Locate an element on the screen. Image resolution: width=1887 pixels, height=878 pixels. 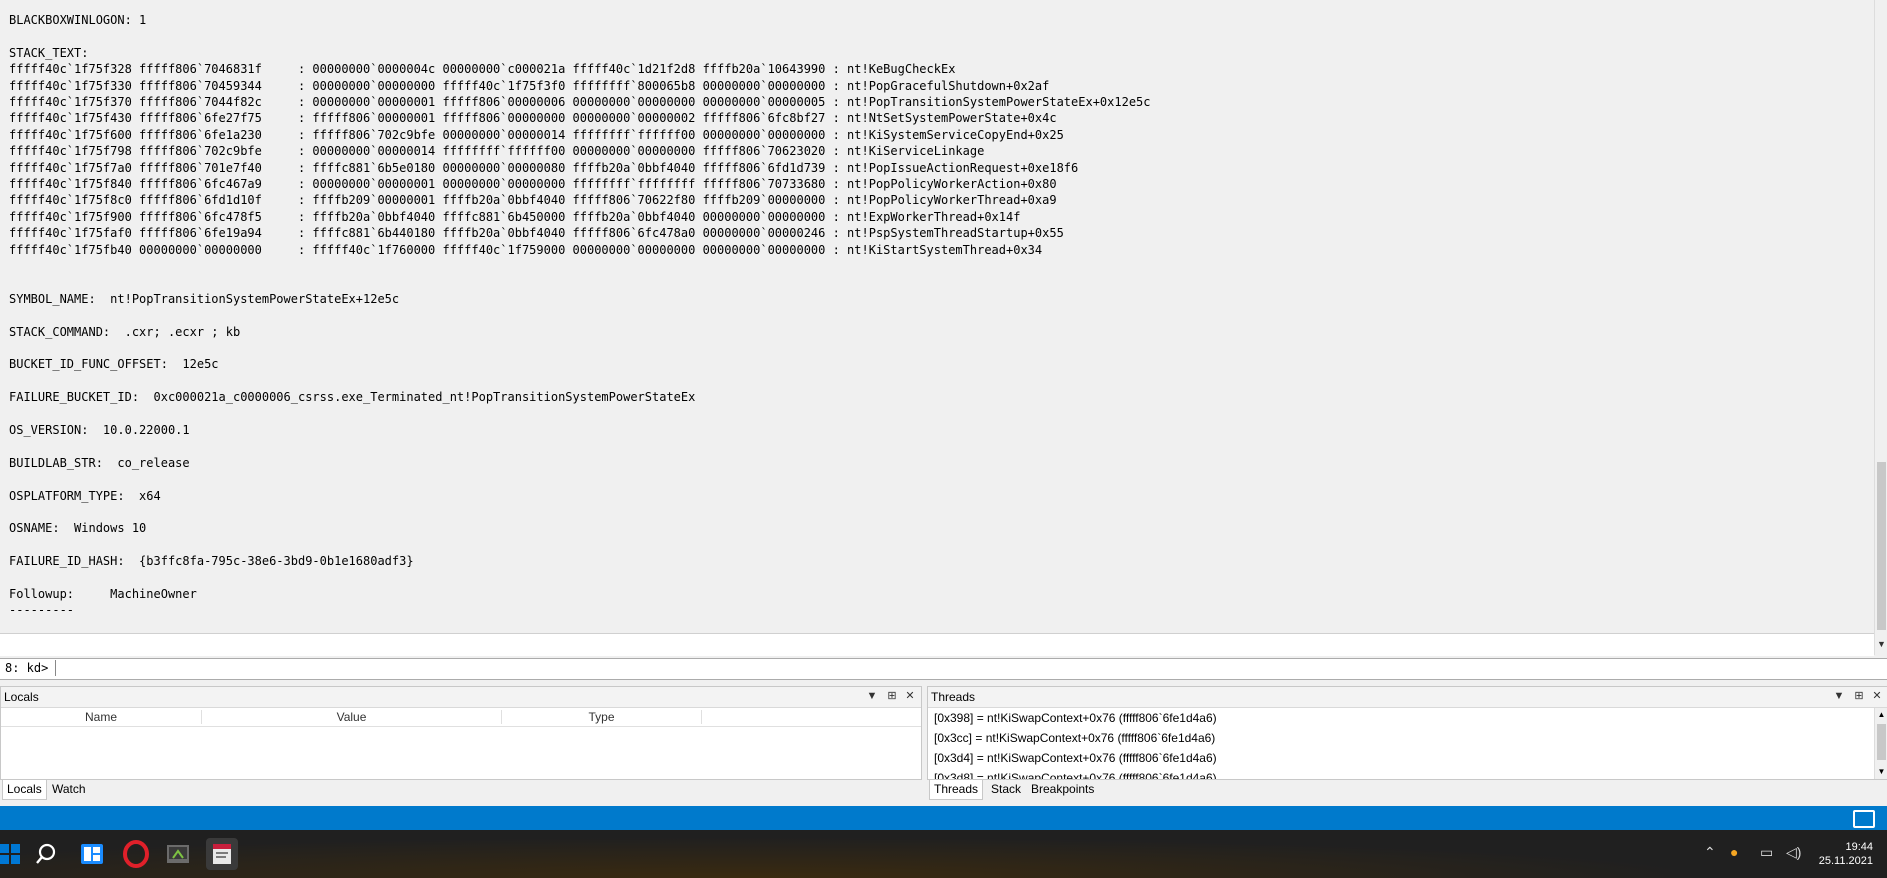
scroll-up-icon: ▲ is located at coordinates (1881, 715).